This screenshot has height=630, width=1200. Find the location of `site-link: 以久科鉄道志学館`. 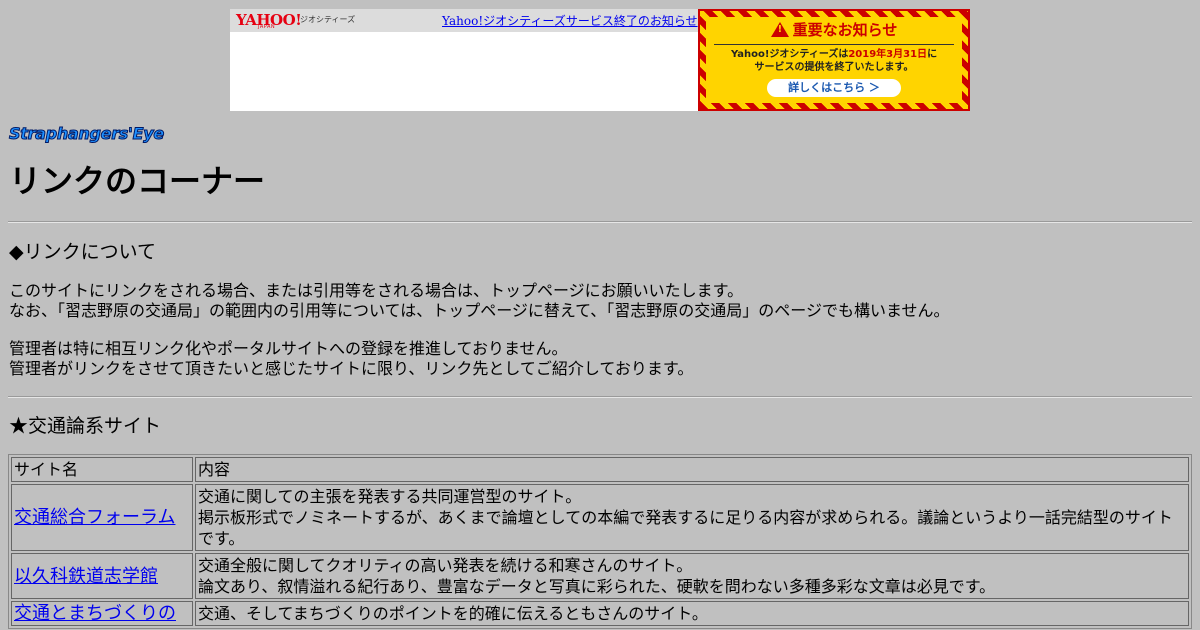

site-link: 以久科鉄道志学館 is located at coordinates (86, 576).